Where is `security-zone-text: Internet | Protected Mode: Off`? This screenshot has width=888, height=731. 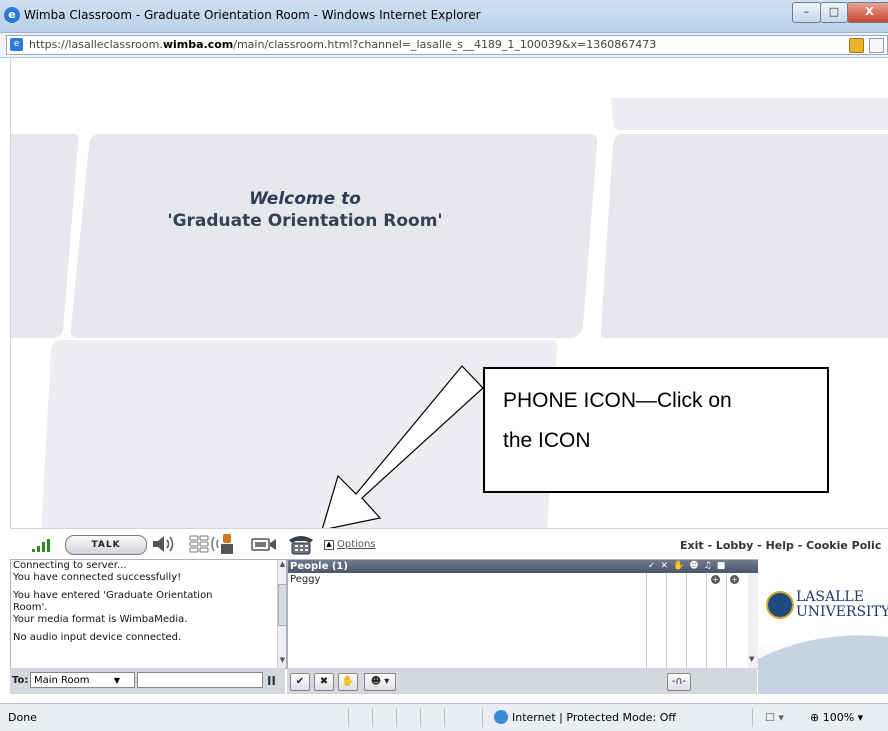 security-zone-text: Internet | Protected Mode: Off is located at coordinates (594, 717).